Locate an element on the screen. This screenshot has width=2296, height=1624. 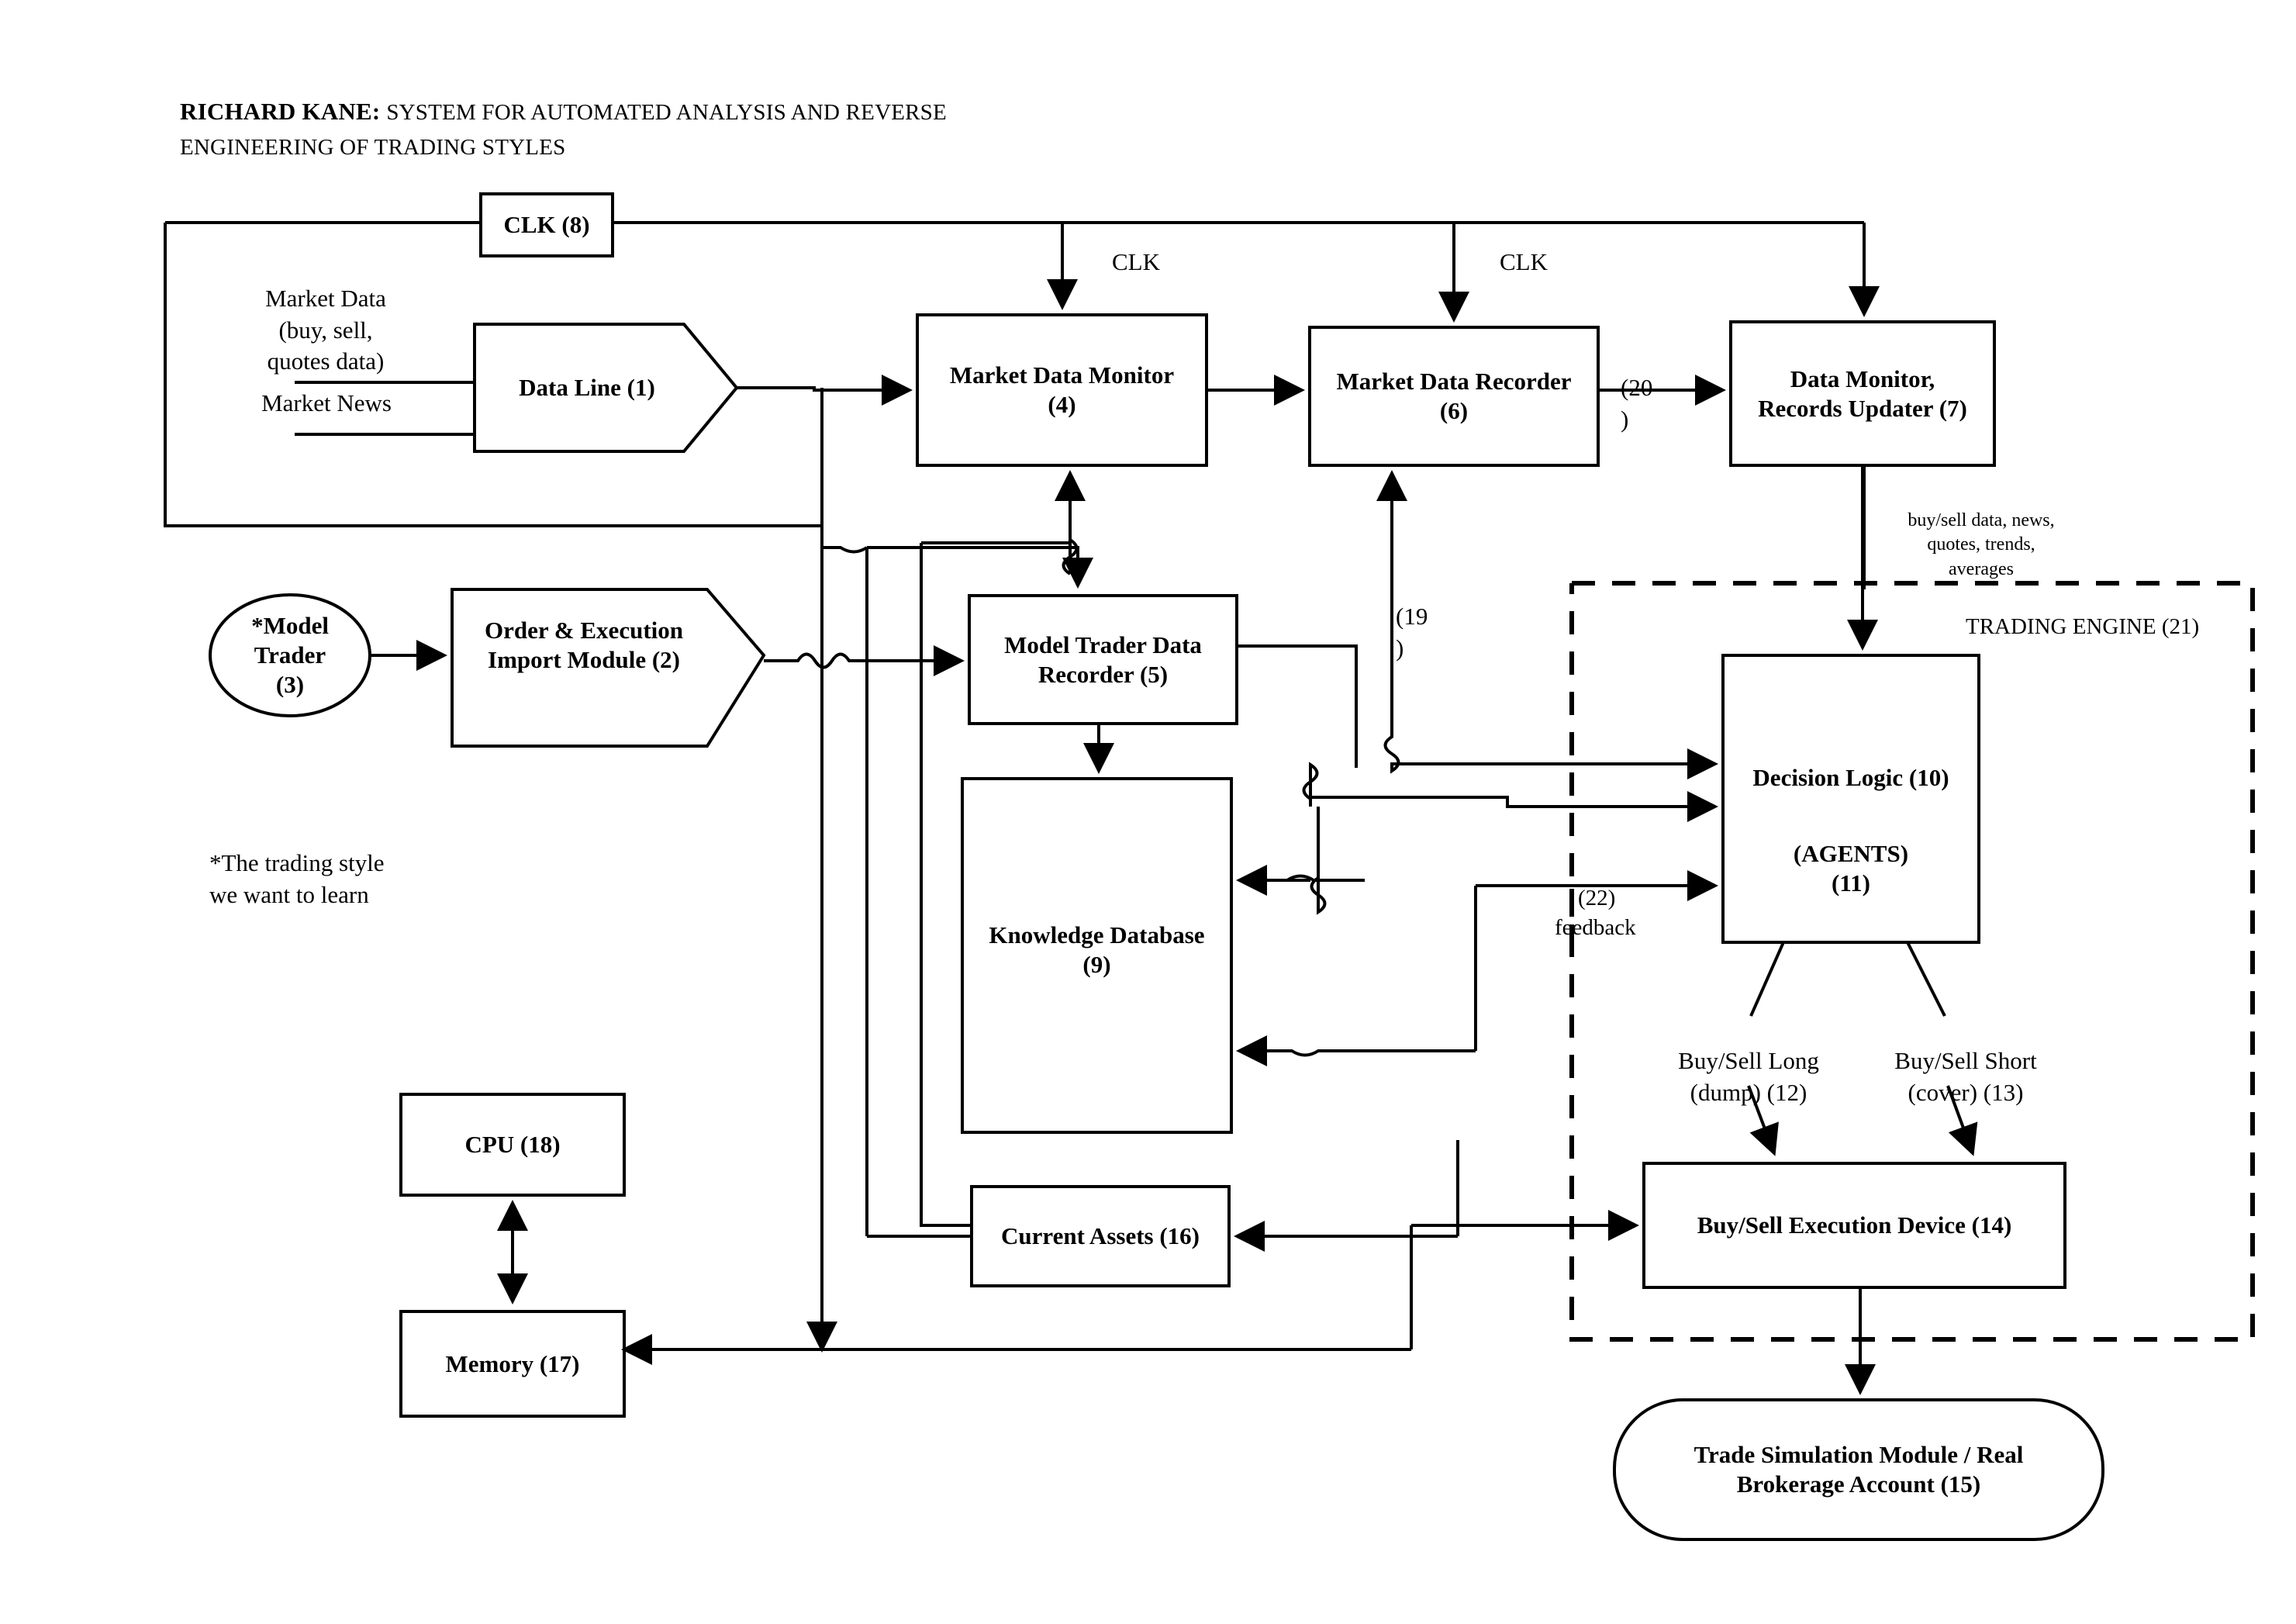
footnote-label: *The trading style we want to learn is located at coordinates (297, 878).